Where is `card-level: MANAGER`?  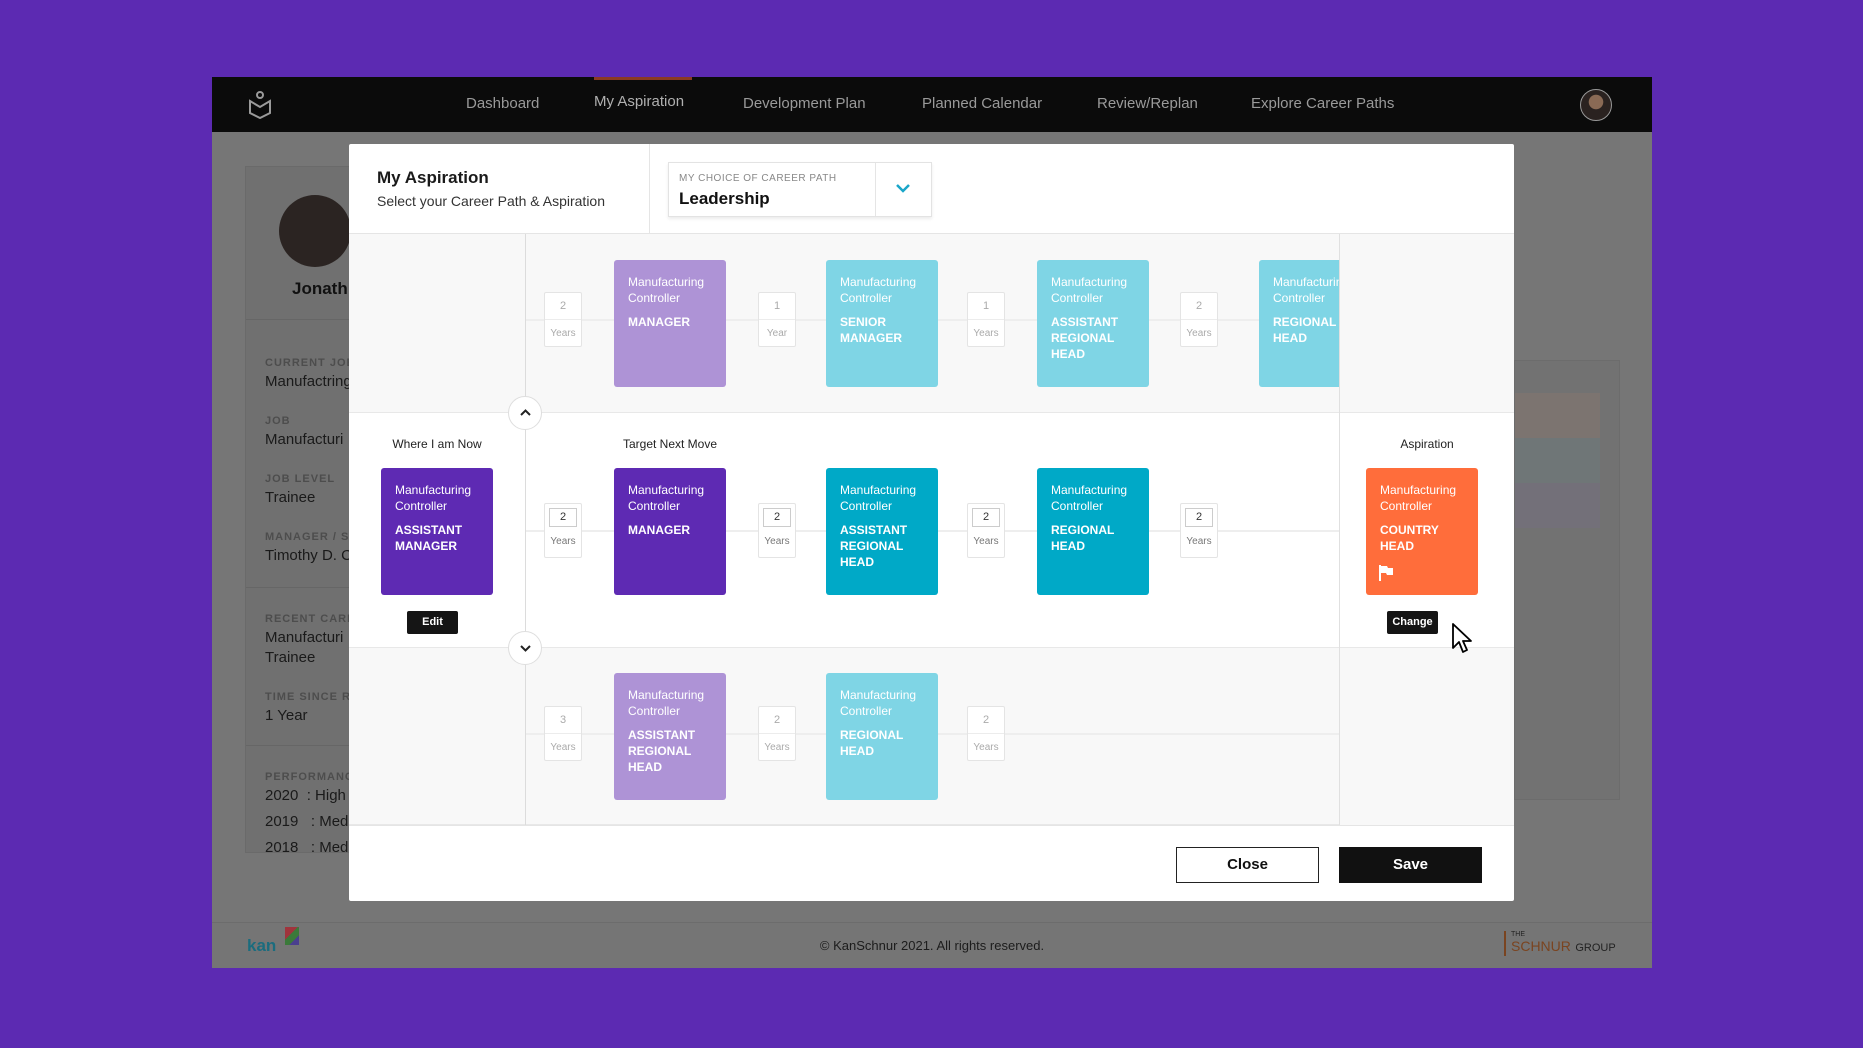
card-level: MANAGER is located at coordinates (659, 322).